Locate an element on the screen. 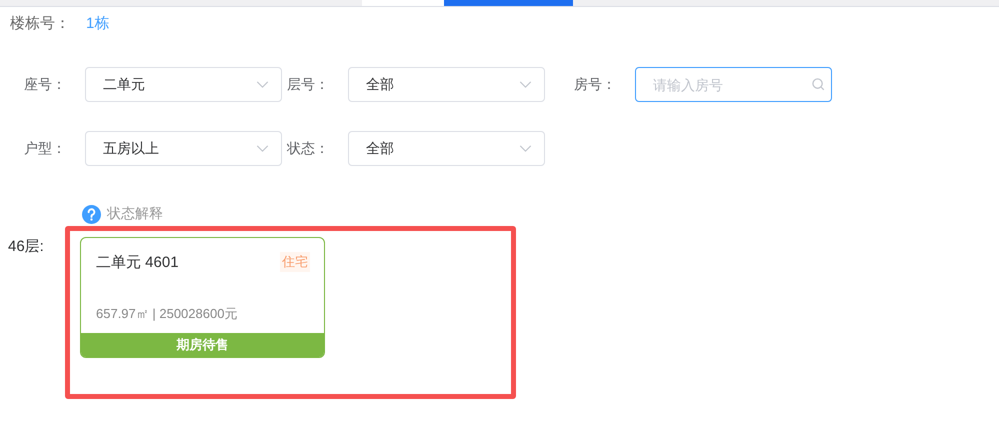  field-label: 状态： is located at coordinates (308, 149).